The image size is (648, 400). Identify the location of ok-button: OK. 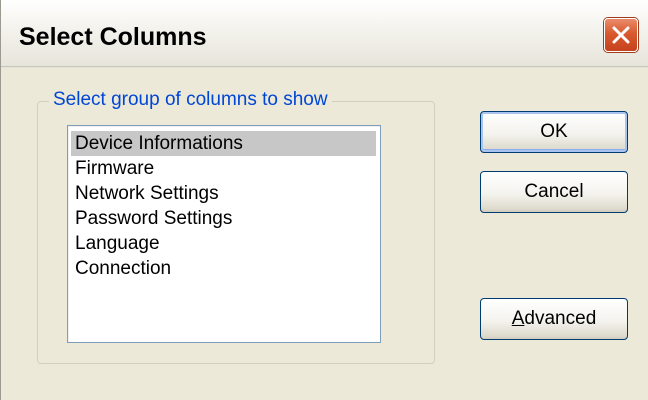
(554, 132).